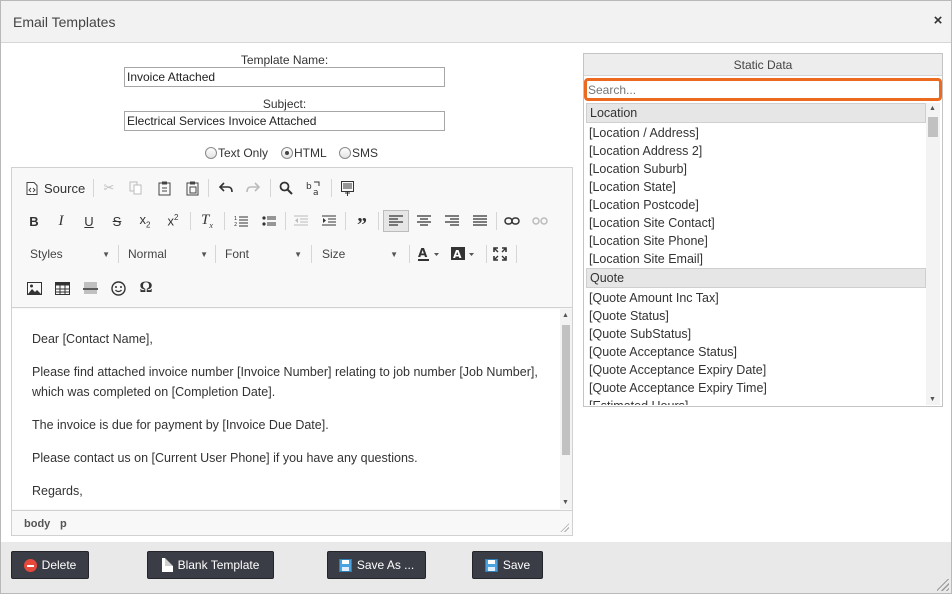 The width and height of the screenshot is (952, 594). I want to click on styles-dropdown: Styles ▼, so click(70, 254).